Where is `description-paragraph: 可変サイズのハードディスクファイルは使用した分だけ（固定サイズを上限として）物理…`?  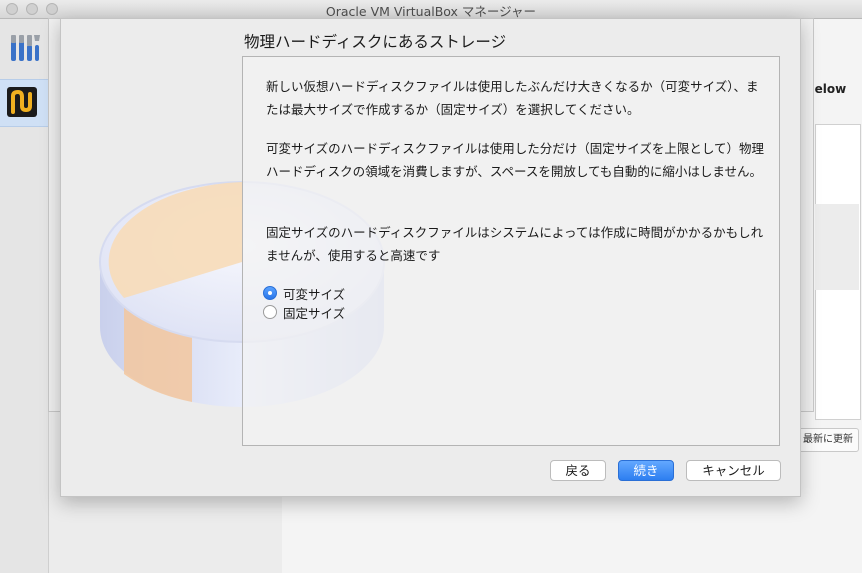 description-paragraph: 可変サイズのハードディスクファイルは使用した分だけ（固定サイズを上限として）物理… is located at coordinates (515, 160).